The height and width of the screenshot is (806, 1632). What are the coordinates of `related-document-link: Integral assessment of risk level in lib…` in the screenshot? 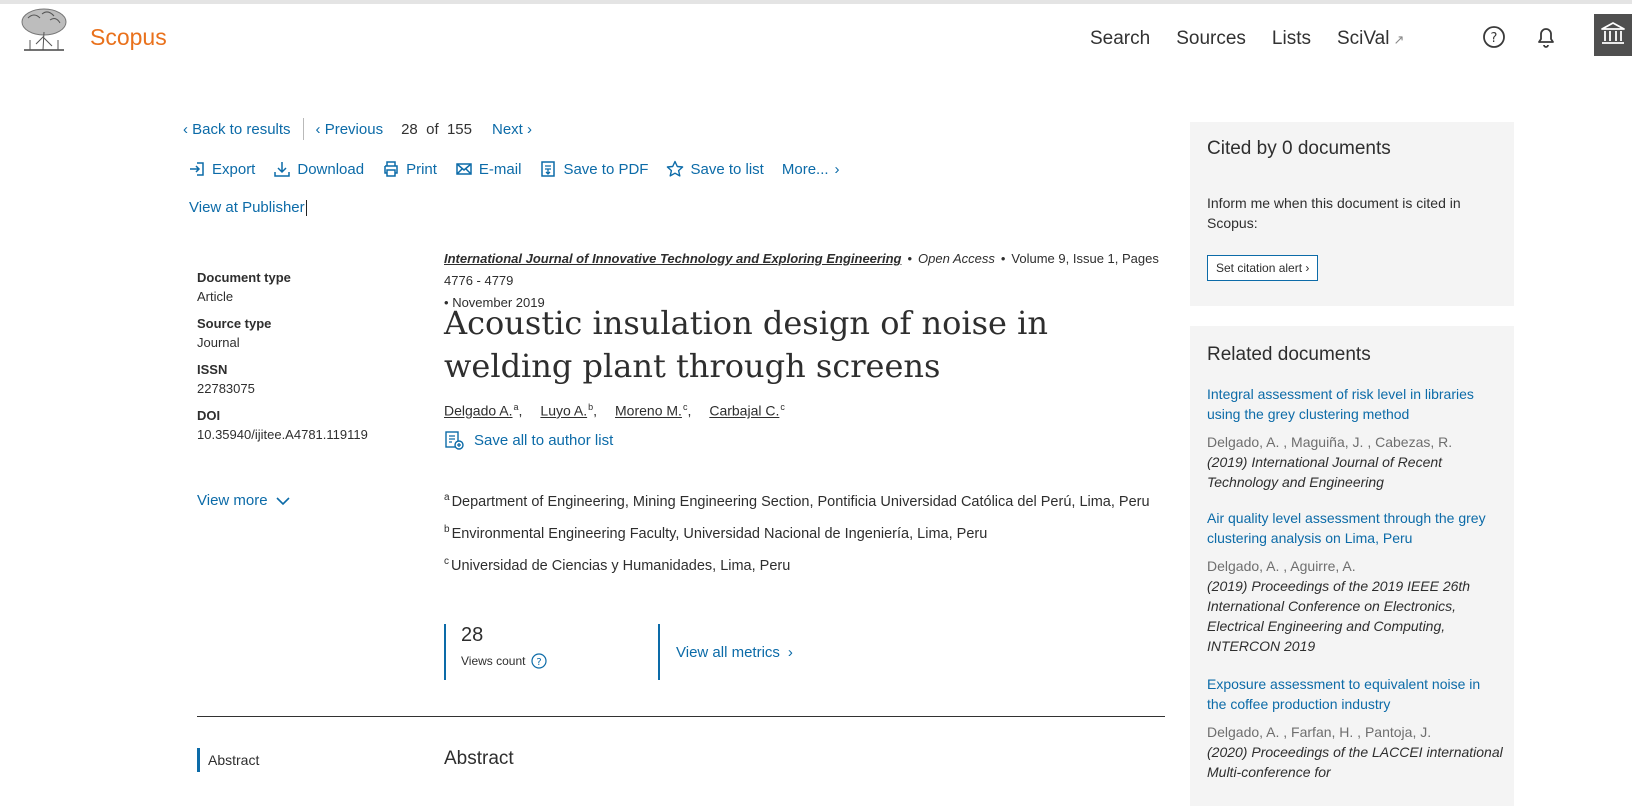 It's located at (1355, 404).